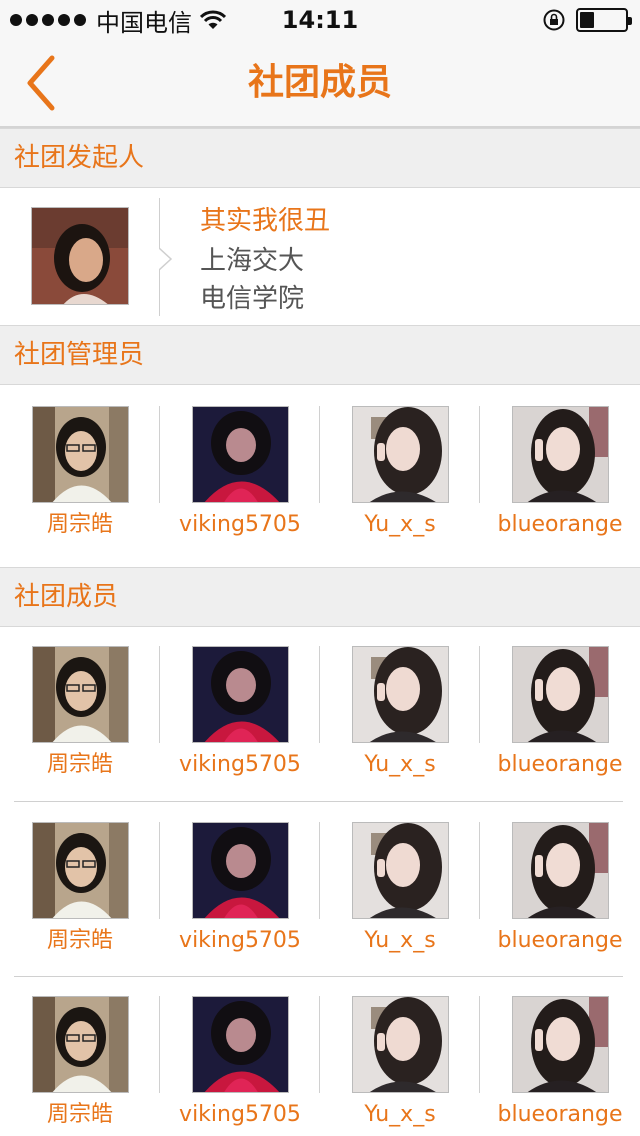  I want to click on section-title: 社团发起人, so click(79, 158).